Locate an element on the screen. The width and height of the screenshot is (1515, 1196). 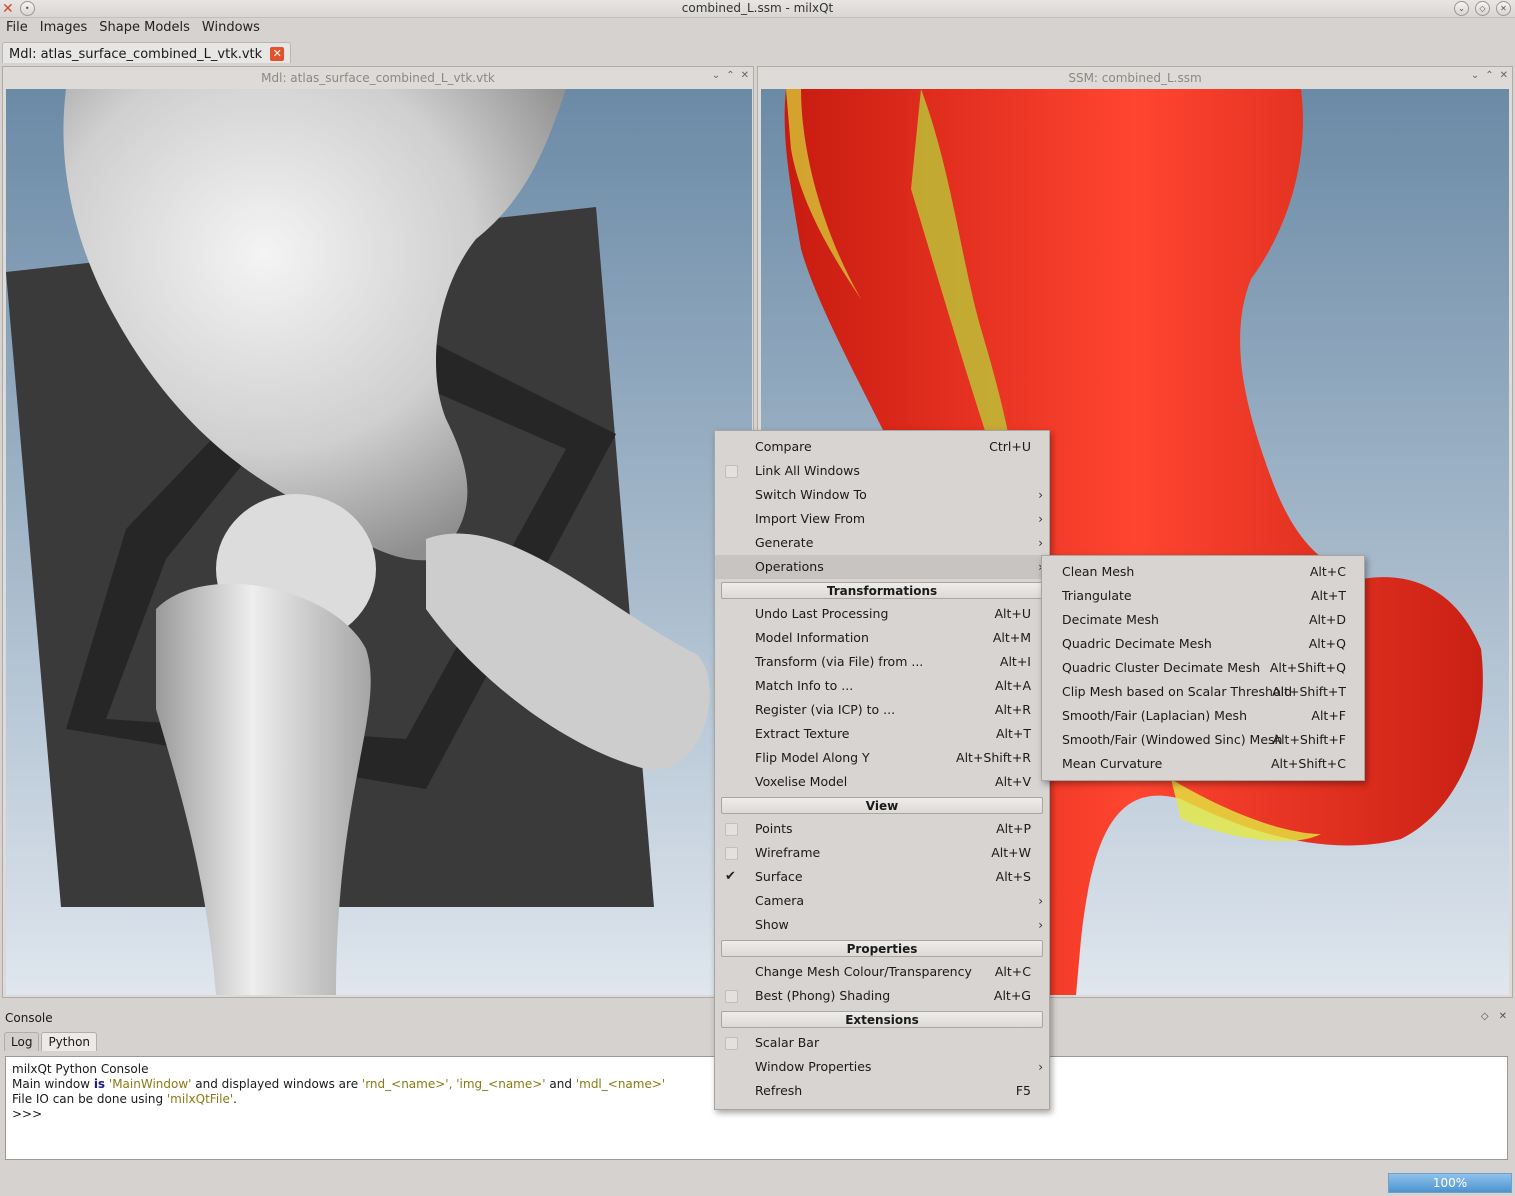
menu-windows: Windows is located at coordinates (231, 29).